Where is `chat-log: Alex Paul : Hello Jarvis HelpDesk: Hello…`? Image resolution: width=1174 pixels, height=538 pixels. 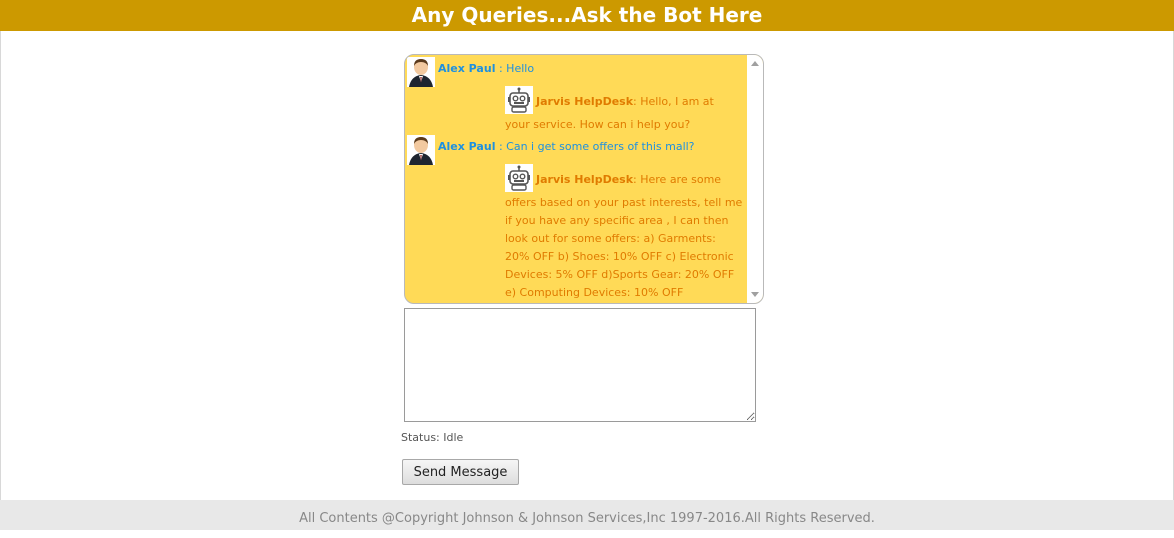
chat-log: Alex Paul : Hello Jarvis HelpDesk: Hello… is located at coordinates (584, 179).